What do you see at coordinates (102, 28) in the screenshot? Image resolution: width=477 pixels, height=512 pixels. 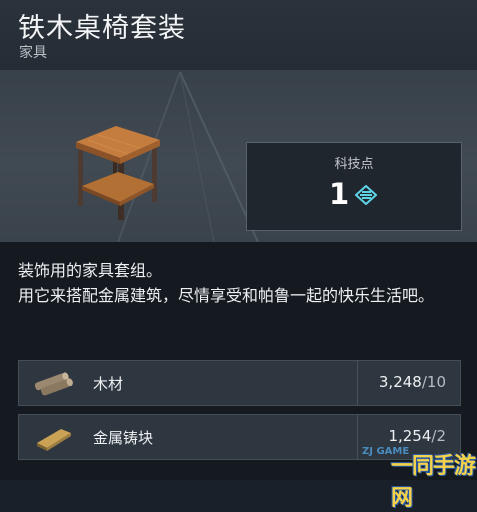 I see `item-title: 铁木桌椅套装` at bounding box center [102, 28].